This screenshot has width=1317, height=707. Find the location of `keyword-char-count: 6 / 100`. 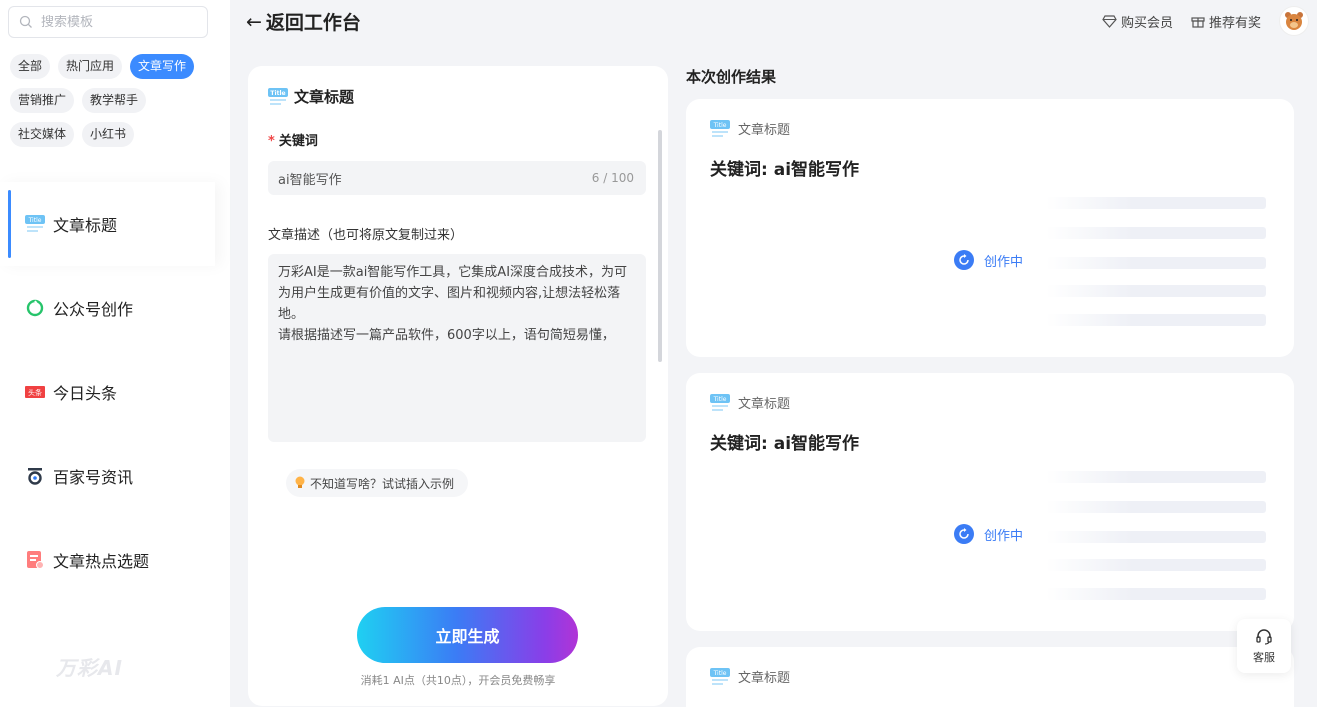

keyword-char-count: 6 / 100 is located at coordinates (612, 178).